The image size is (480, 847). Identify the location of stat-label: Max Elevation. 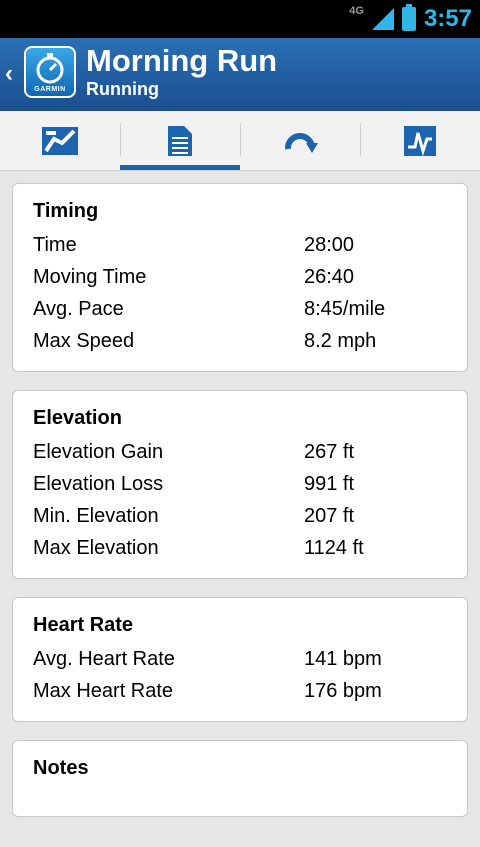
(96, 547).